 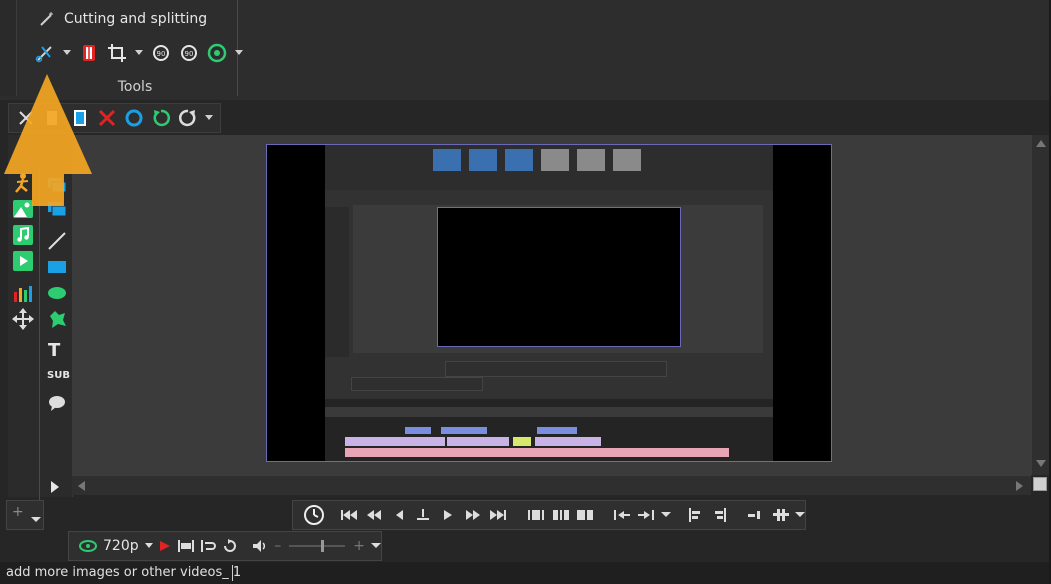 What do you see at coordinates (88, 546) in the screenshot?
I see `eye-icon` at bounding box center [88, 546].